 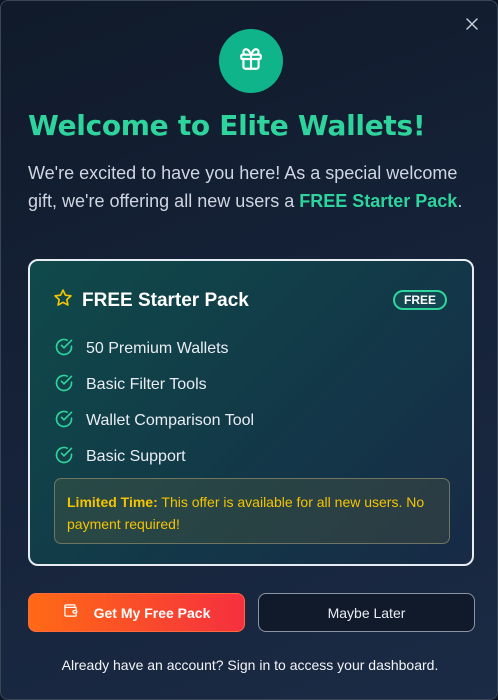 I want to click on pack-header: FREE Starter Pack, so click(x=151, y=300).